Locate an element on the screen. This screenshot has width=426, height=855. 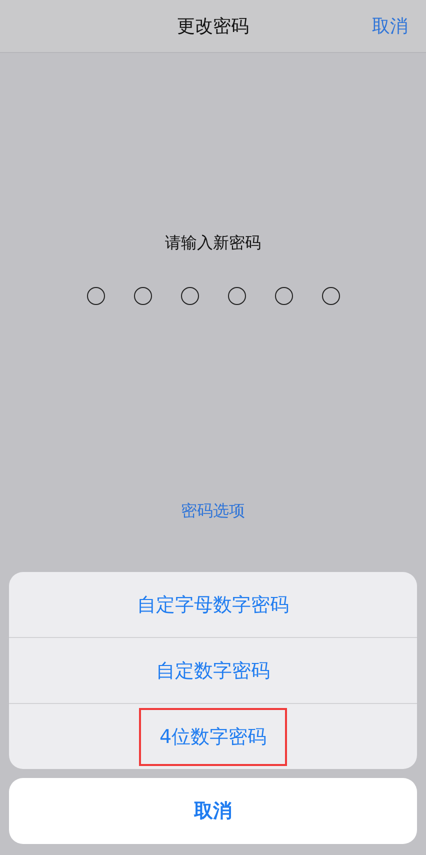
passcode-options-link: 密码选项 is located at coordinates (213, 511).